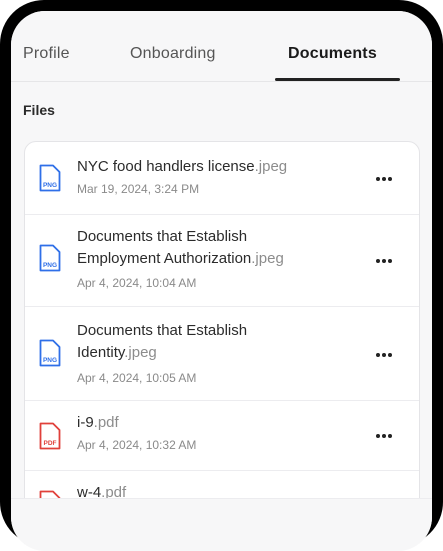 The height and width of the screenshot is (551, 443). Describe the element at coordinates (173, 54) in the screenshot. I see `tab-onboarding: Onboarding` at that location.